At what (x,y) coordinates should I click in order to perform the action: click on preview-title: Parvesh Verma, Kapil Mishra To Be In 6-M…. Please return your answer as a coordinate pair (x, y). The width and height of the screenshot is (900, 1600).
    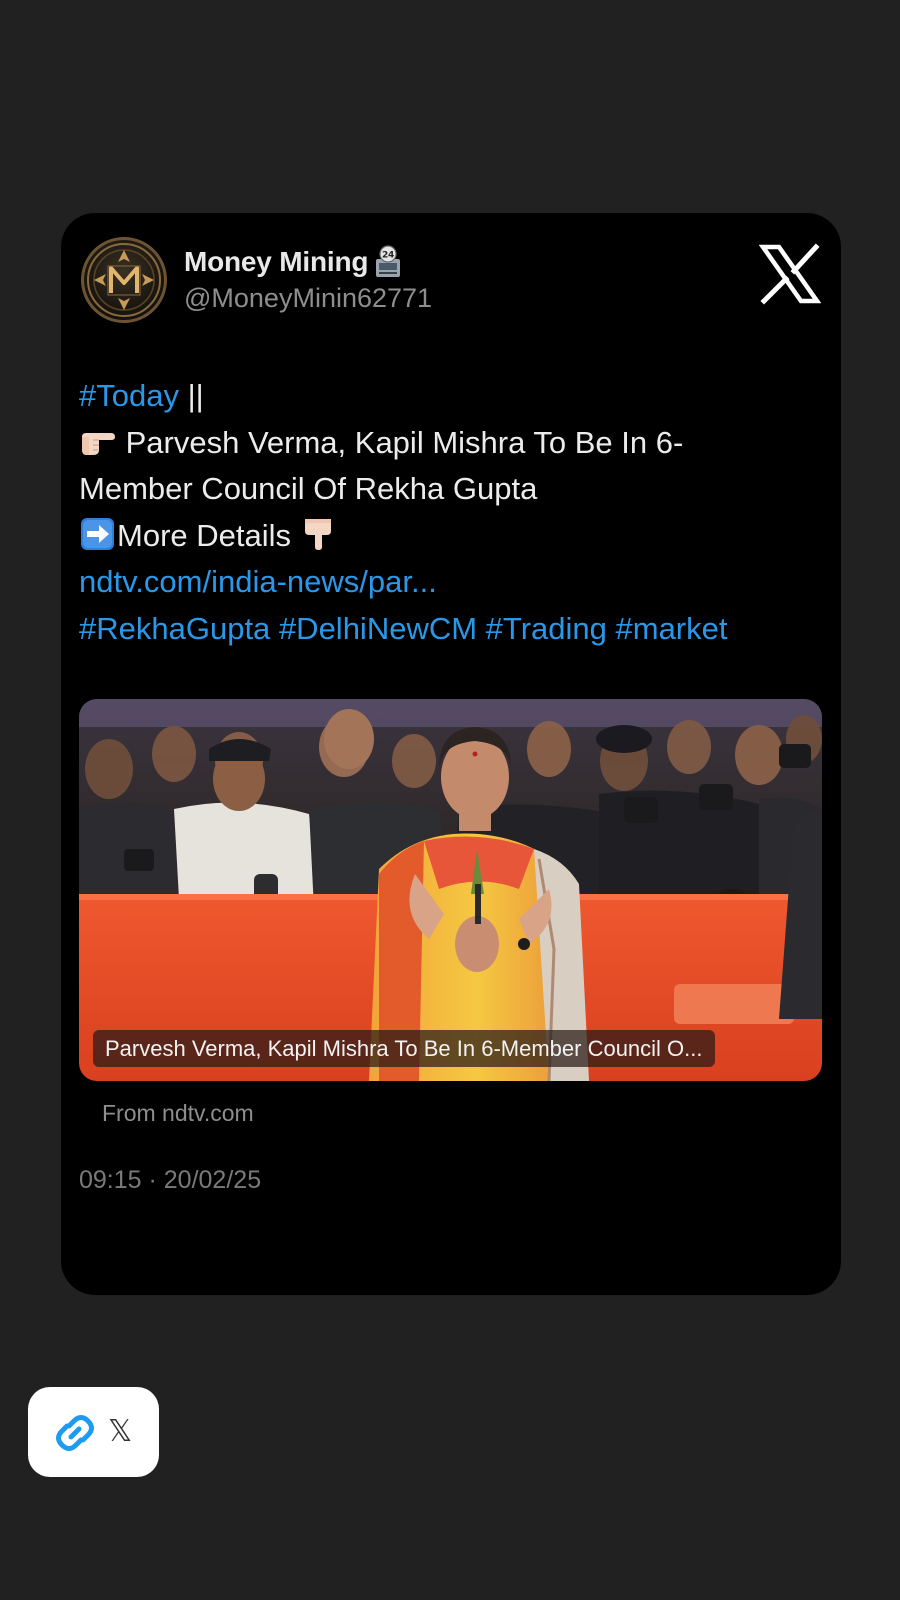
    Looking at the image, I should click on (404, 1048).